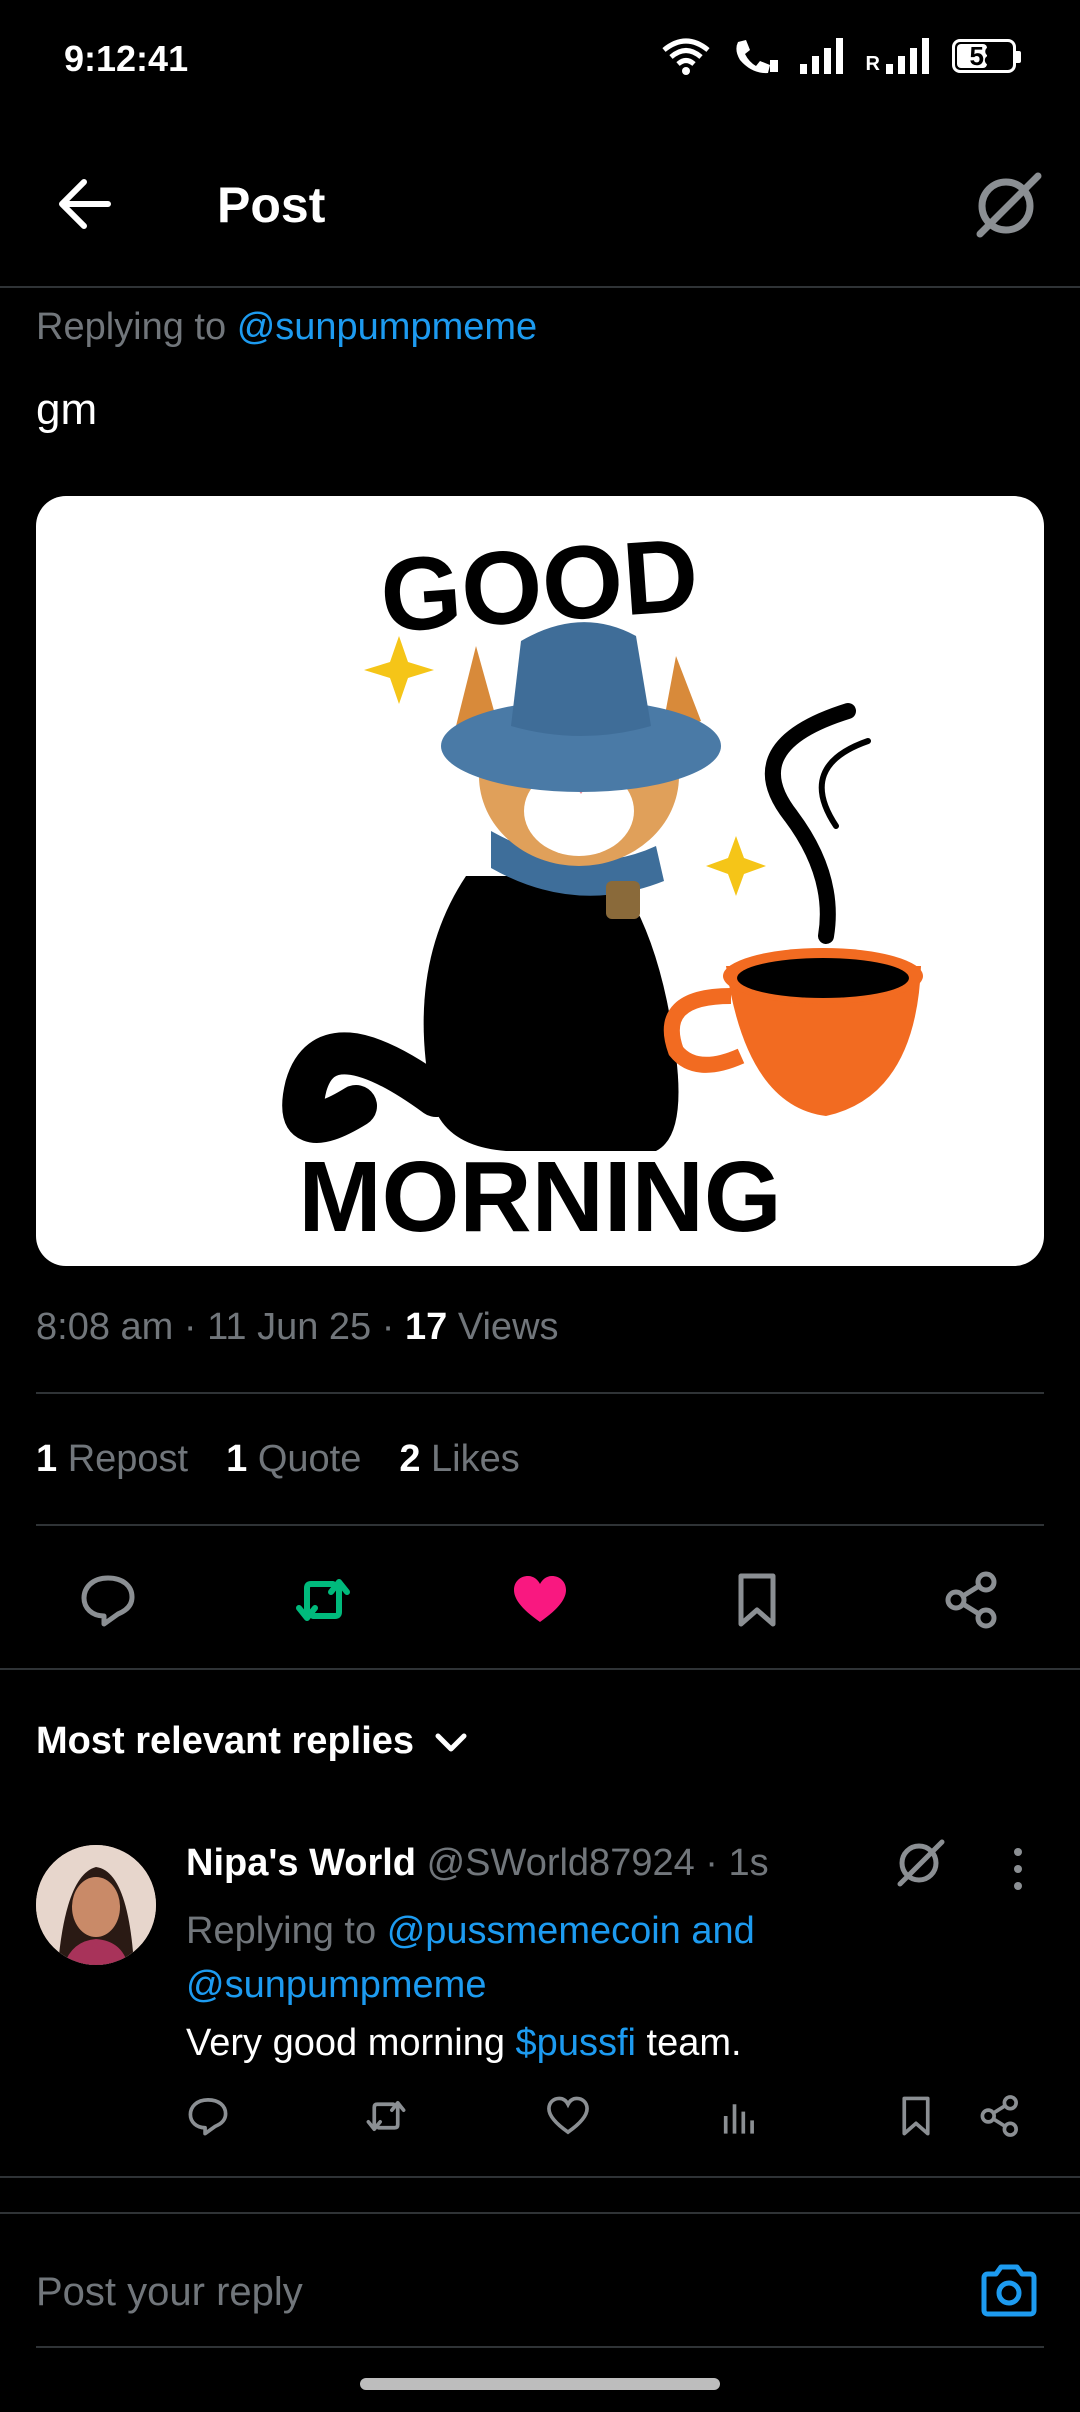 Image resolution: width=1080 pixels, height=2412 pixels. I want to click on post-text: gm, so click(67, 409).